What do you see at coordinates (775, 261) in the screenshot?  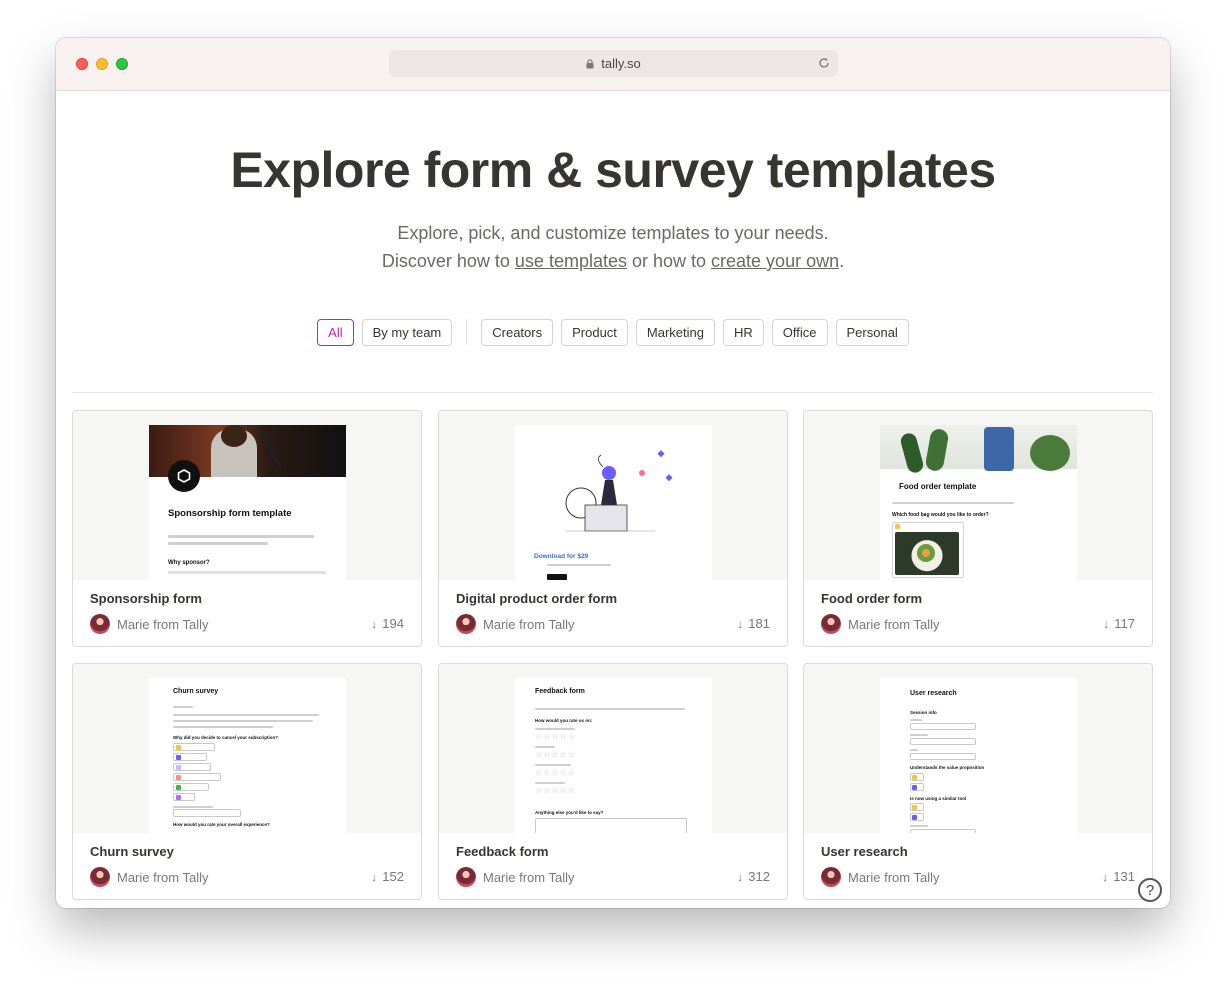 I see `create-your-own-link: create your own` at bounding box center [775, 261].